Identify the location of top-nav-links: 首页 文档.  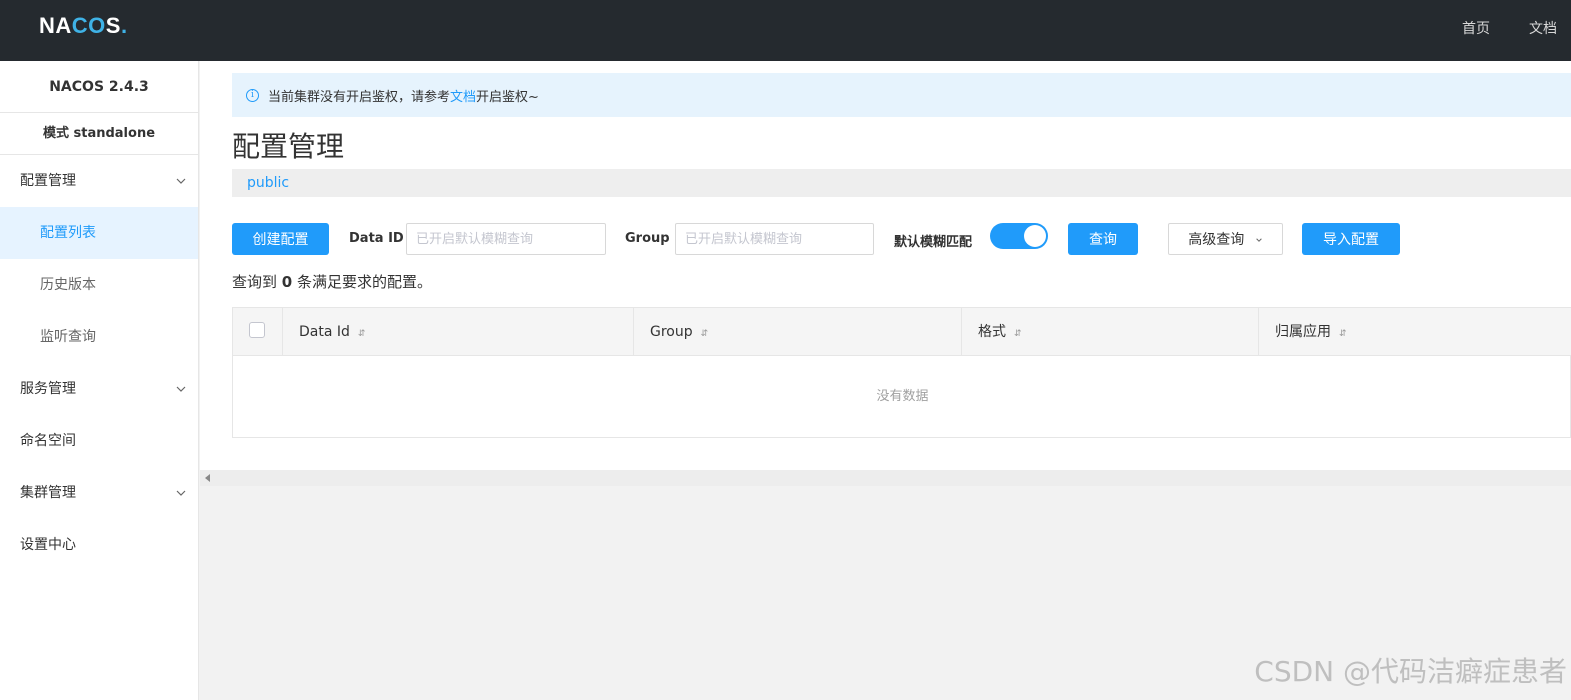
(1509, 28).